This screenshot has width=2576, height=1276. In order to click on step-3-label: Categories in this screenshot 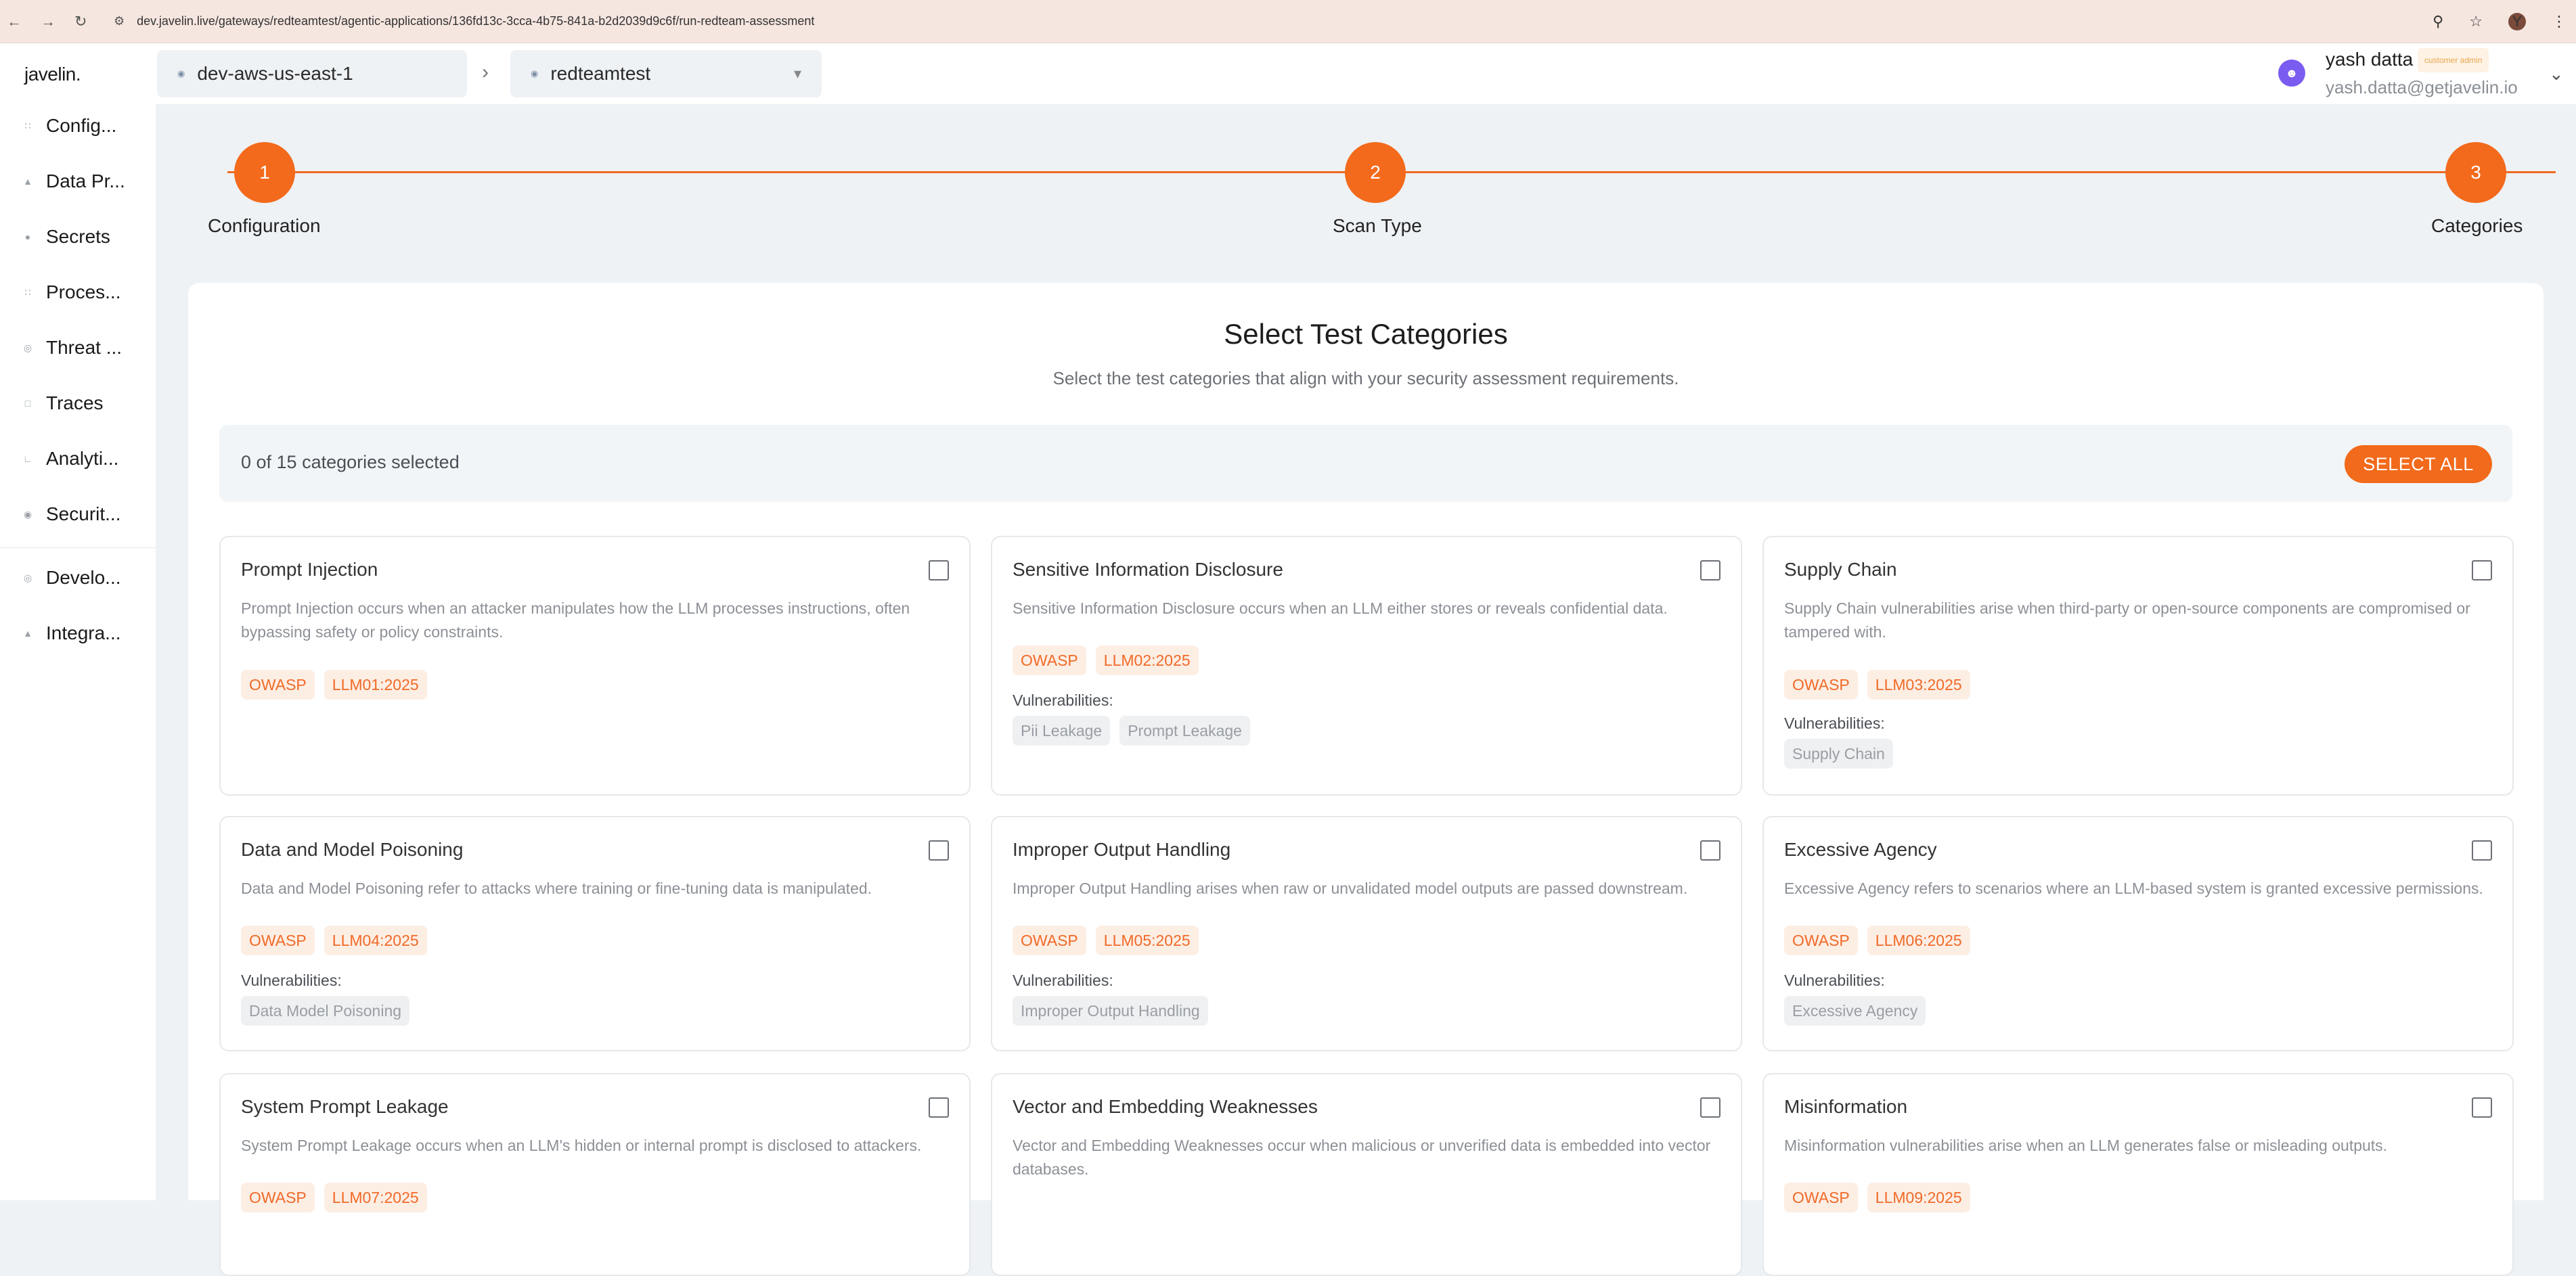, I will do `click(2477, 226)`.